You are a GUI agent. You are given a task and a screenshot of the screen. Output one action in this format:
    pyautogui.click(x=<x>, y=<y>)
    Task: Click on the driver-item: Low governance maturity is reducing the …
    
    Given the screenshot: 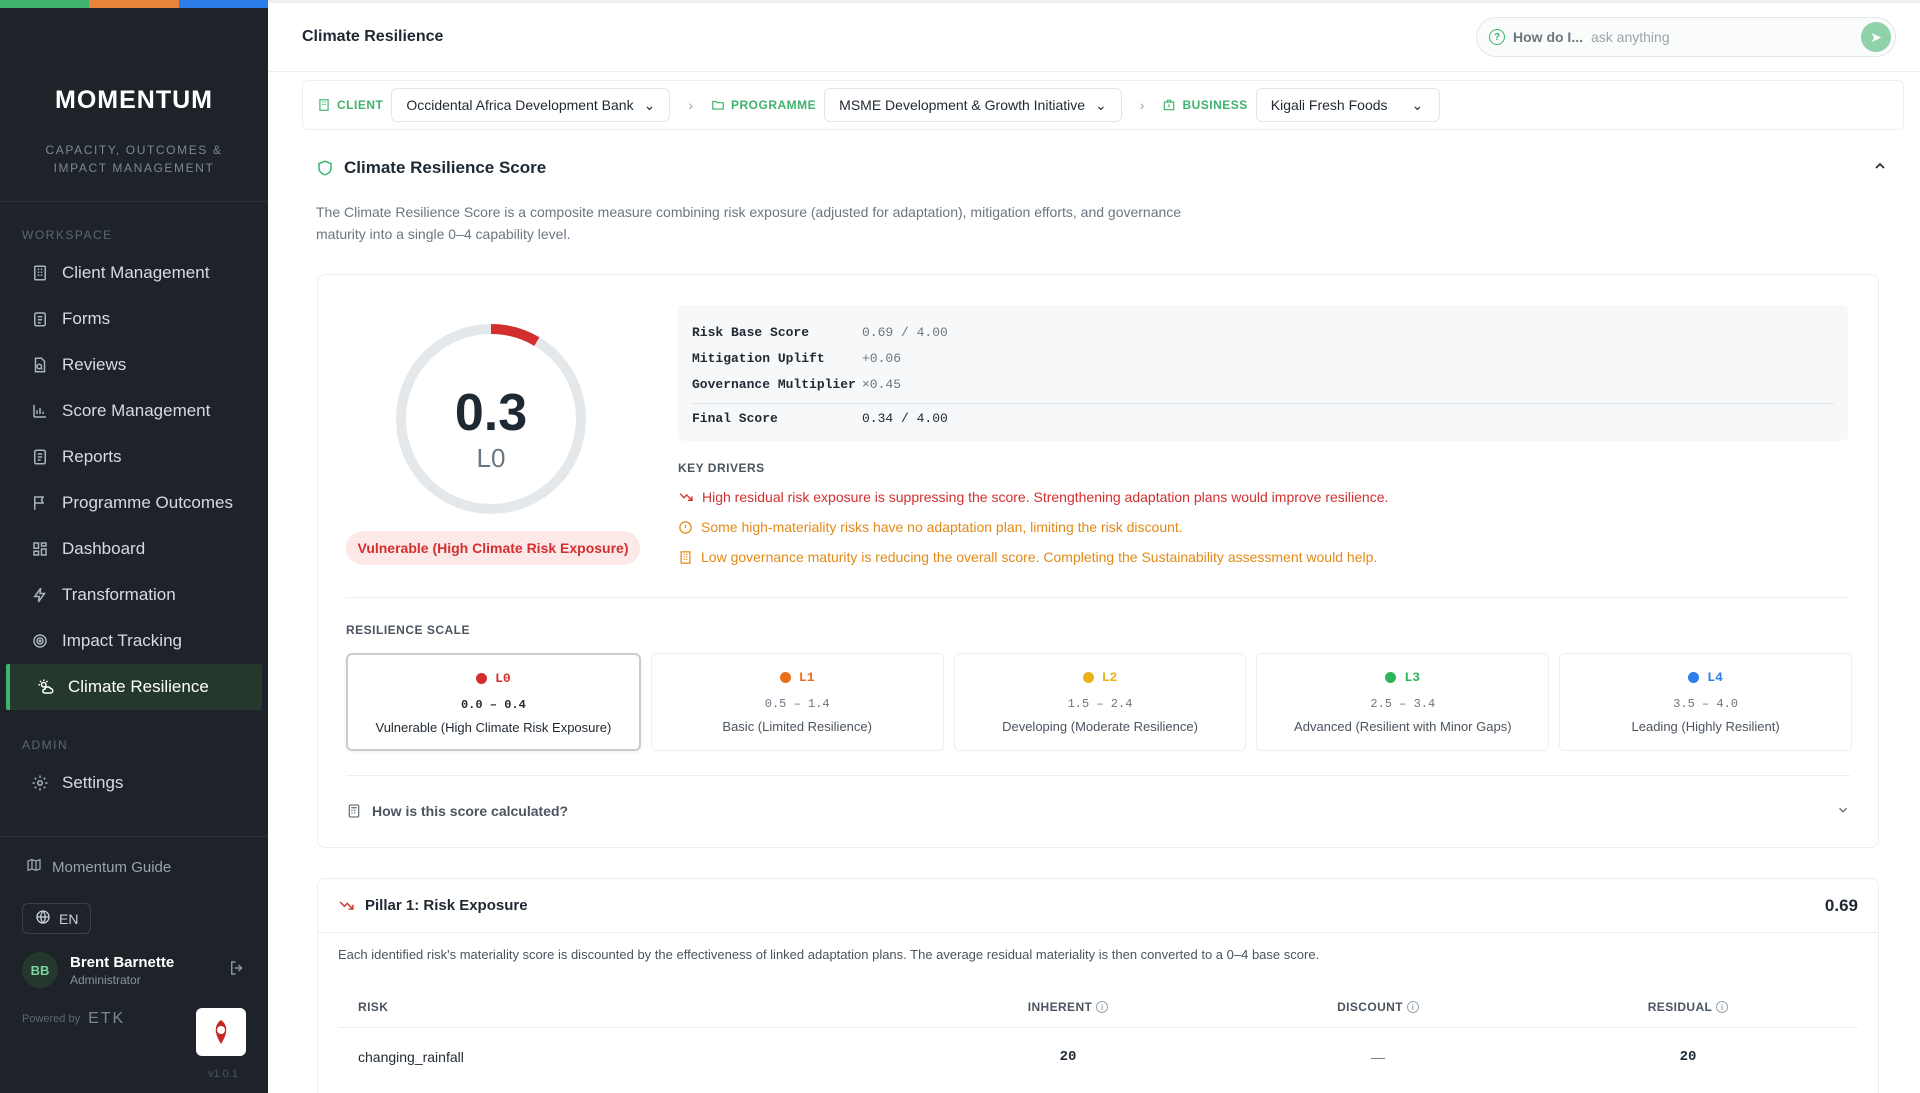 What is the action you would take?
    pyautogui.click(x=1263, y=557)
    